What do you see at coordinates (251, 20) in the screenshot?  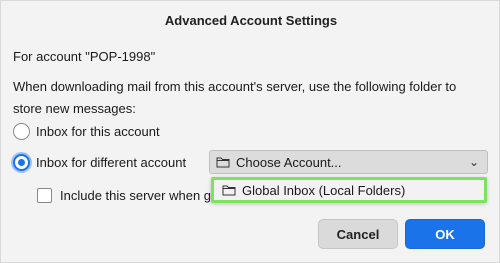 I see `dialog-title: Advanced Account Settings` at bounding box center [251, 20].